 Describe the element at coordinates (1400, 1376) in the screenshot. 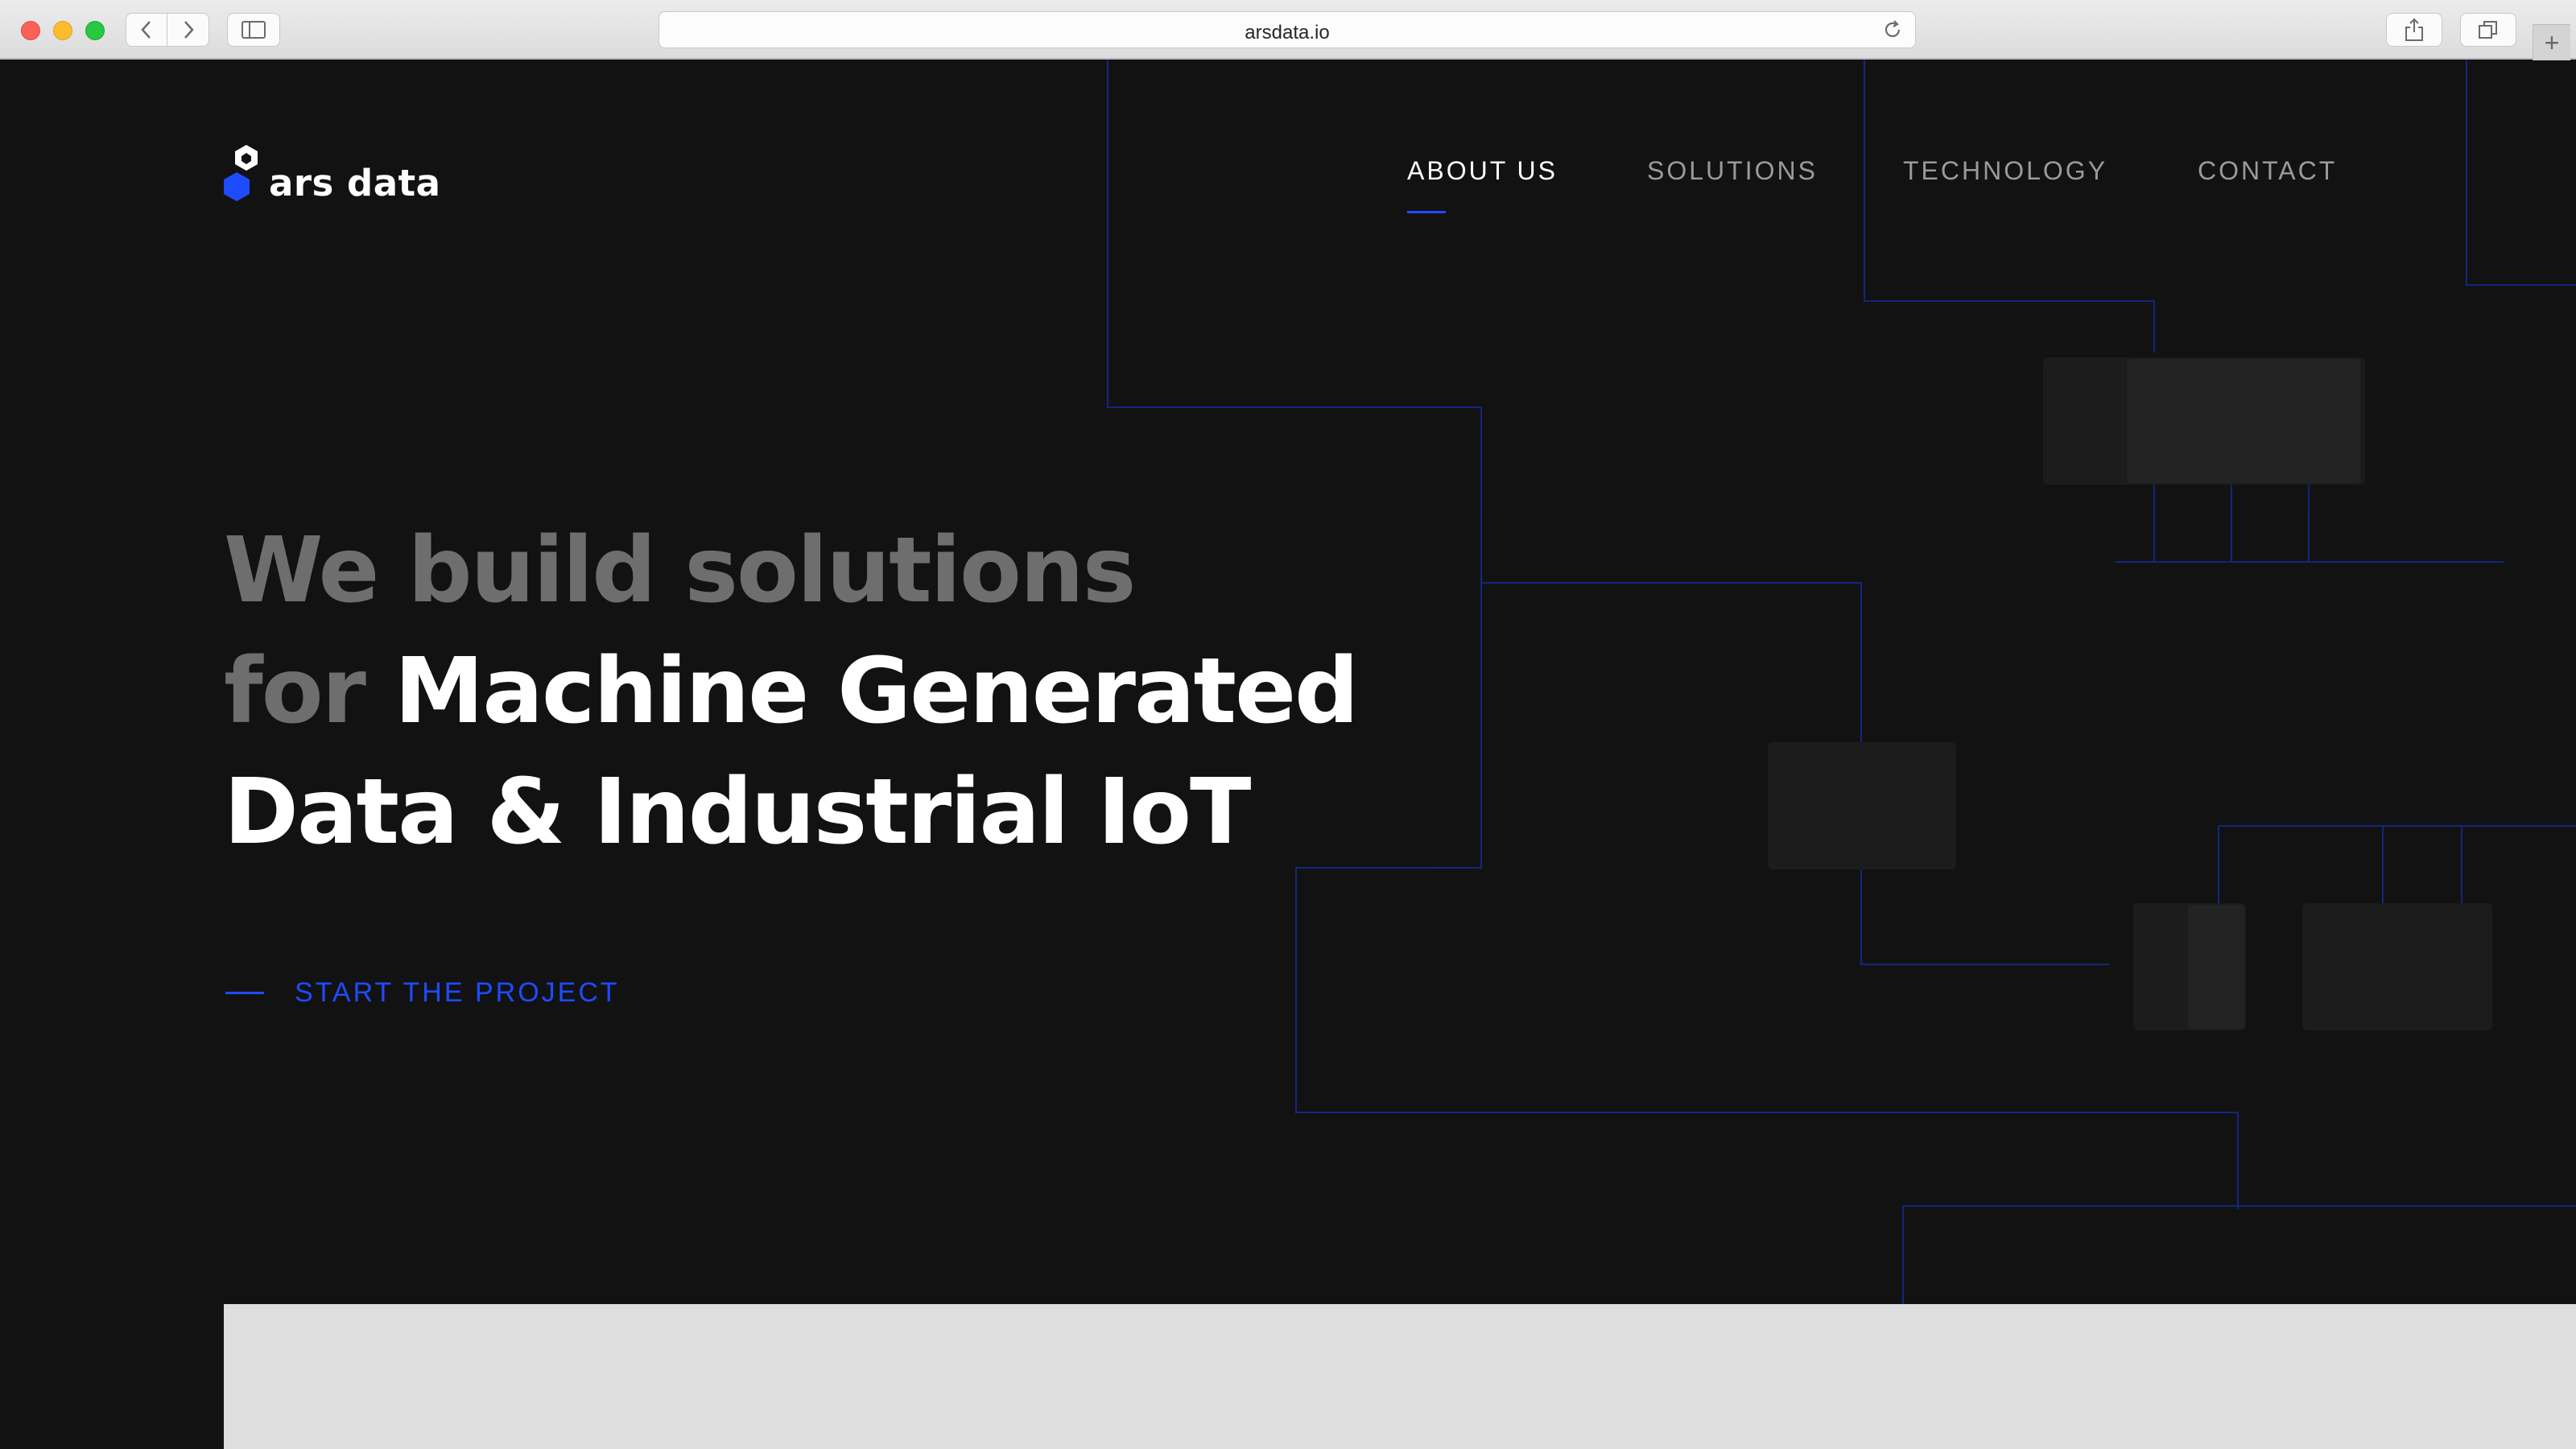

I see `next-section-panel` at that location.